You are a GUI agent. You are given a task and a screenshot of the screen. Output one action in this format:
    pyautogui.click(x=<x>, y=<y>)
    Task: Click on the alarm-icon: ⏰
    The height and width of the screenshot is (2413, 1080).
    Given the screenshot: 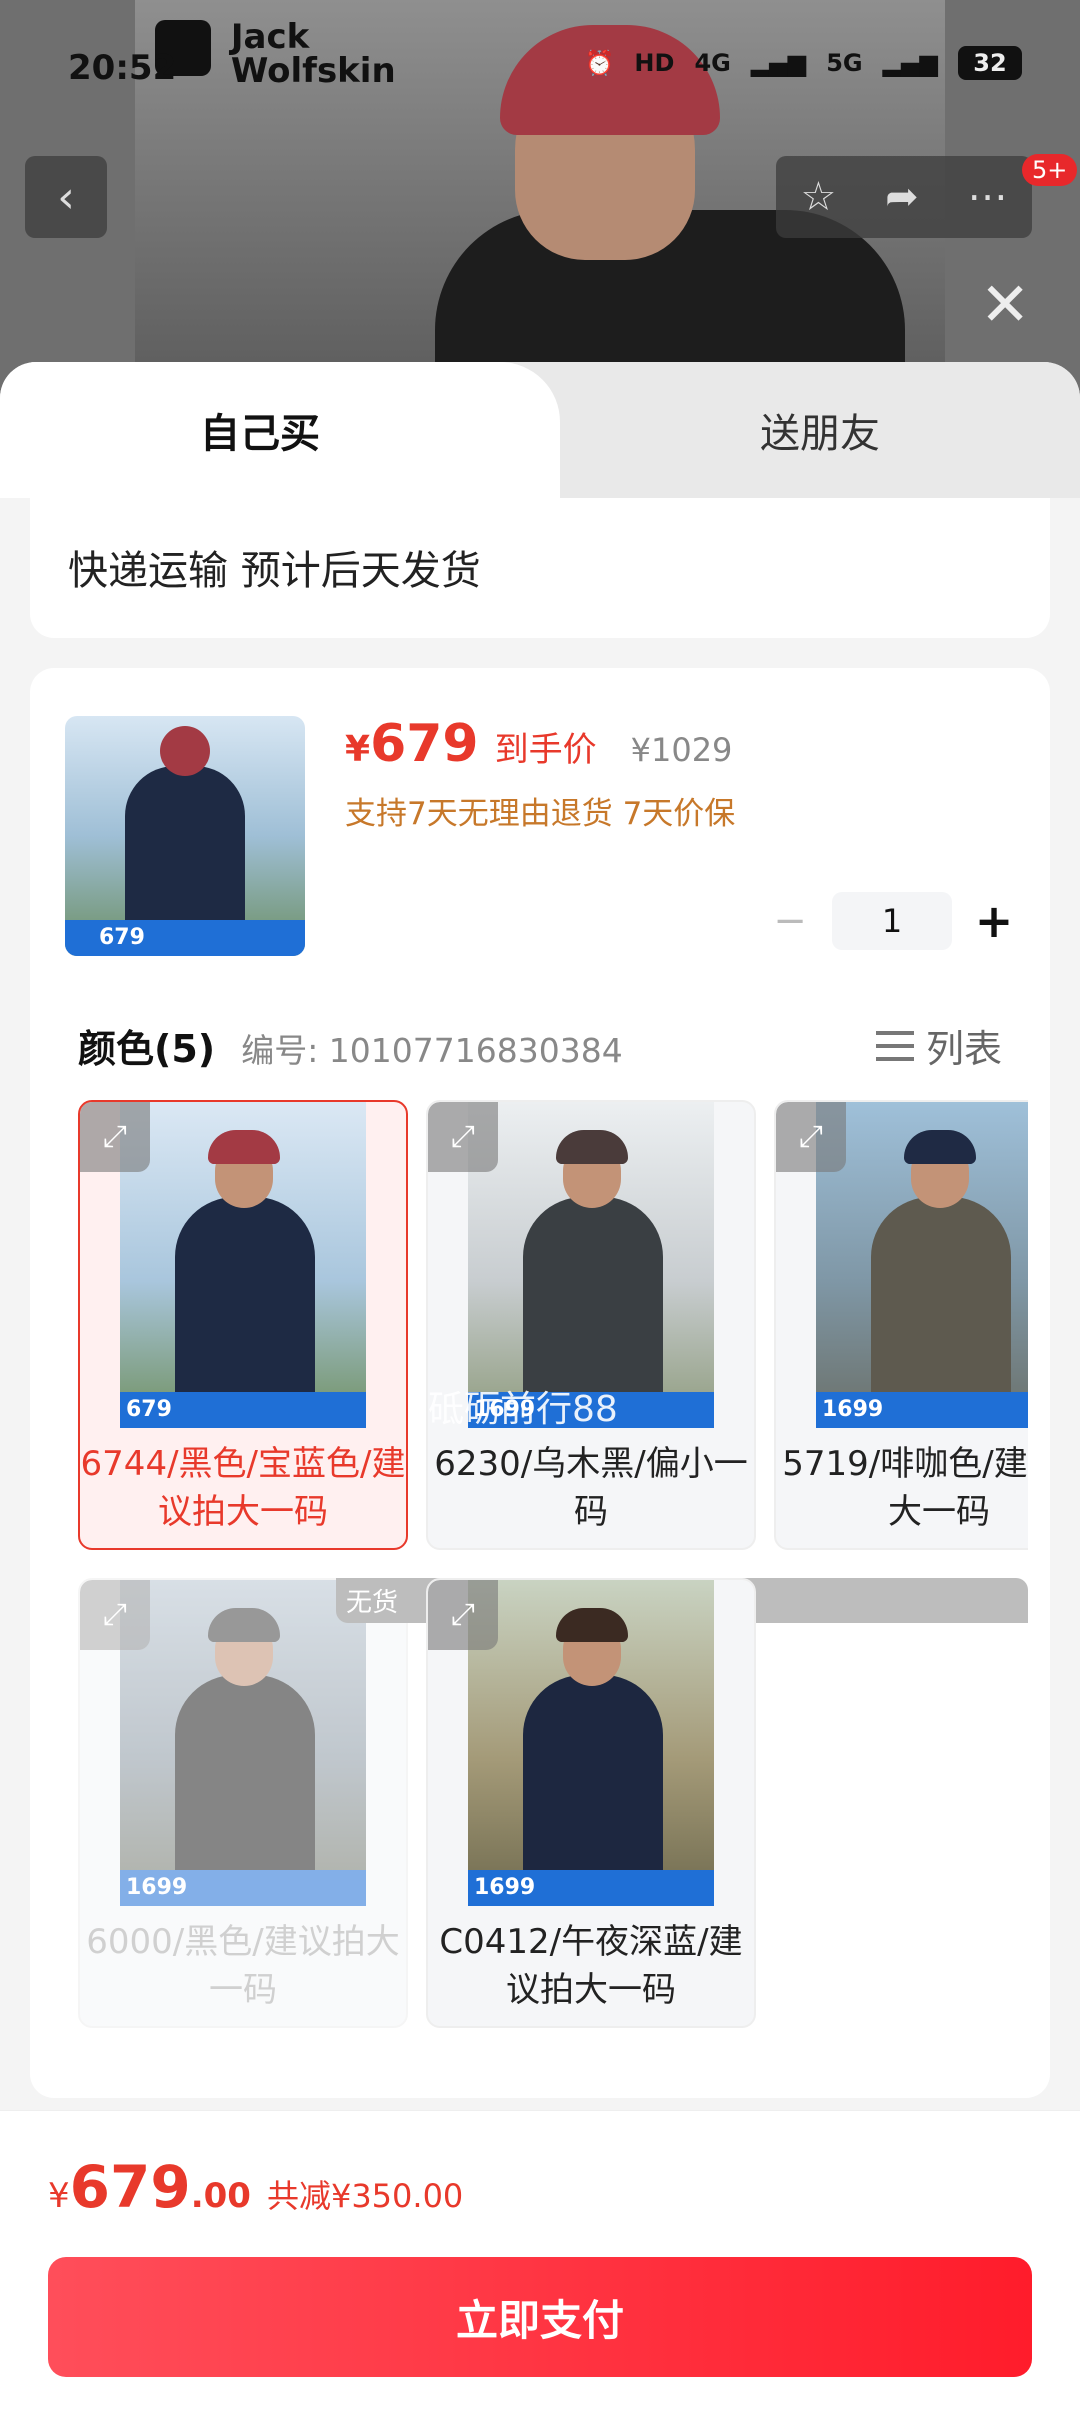 What is the action you would take?
    pyautogui.click(x=599, y=63)
    